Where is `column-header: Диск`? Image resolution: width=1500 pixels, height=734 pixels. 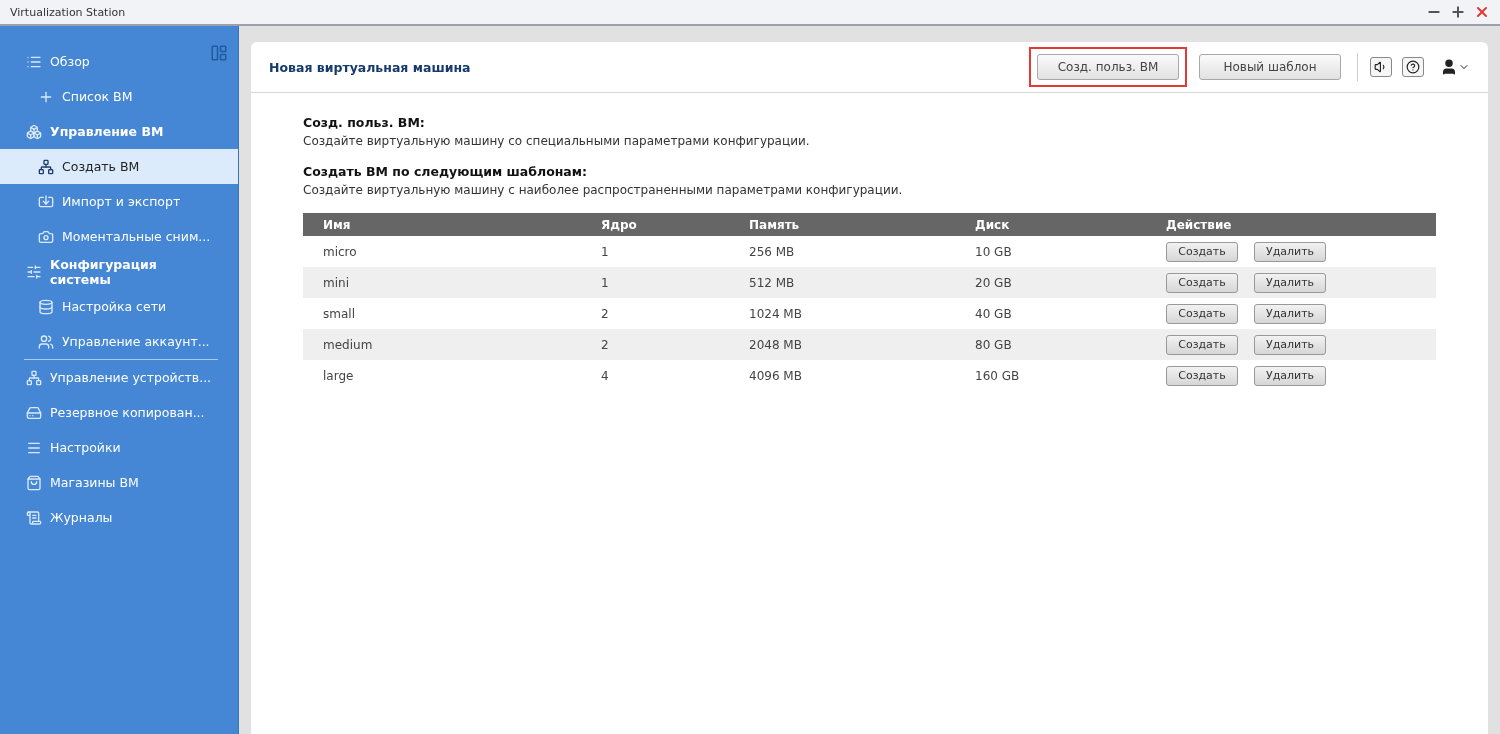
column-header: Диск is located at coordinates (1050, 224).